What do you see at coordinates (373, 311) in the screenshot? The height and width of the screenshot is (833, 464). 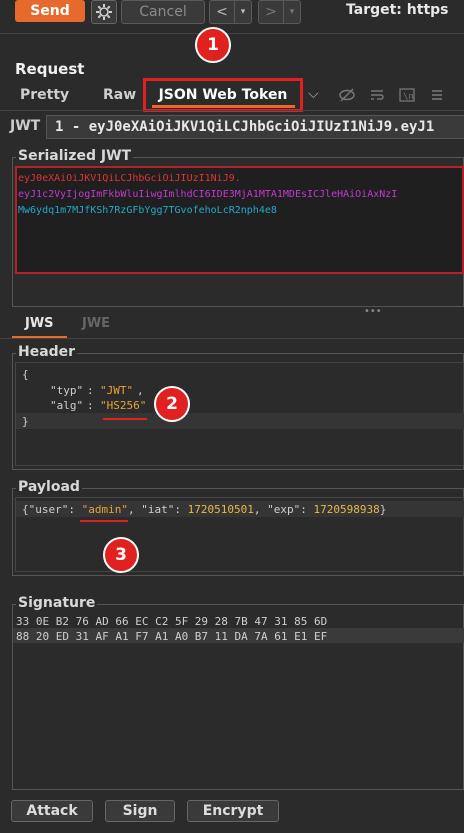 I see `splitter-handle-1: •••` at bounding box center [373, 311].